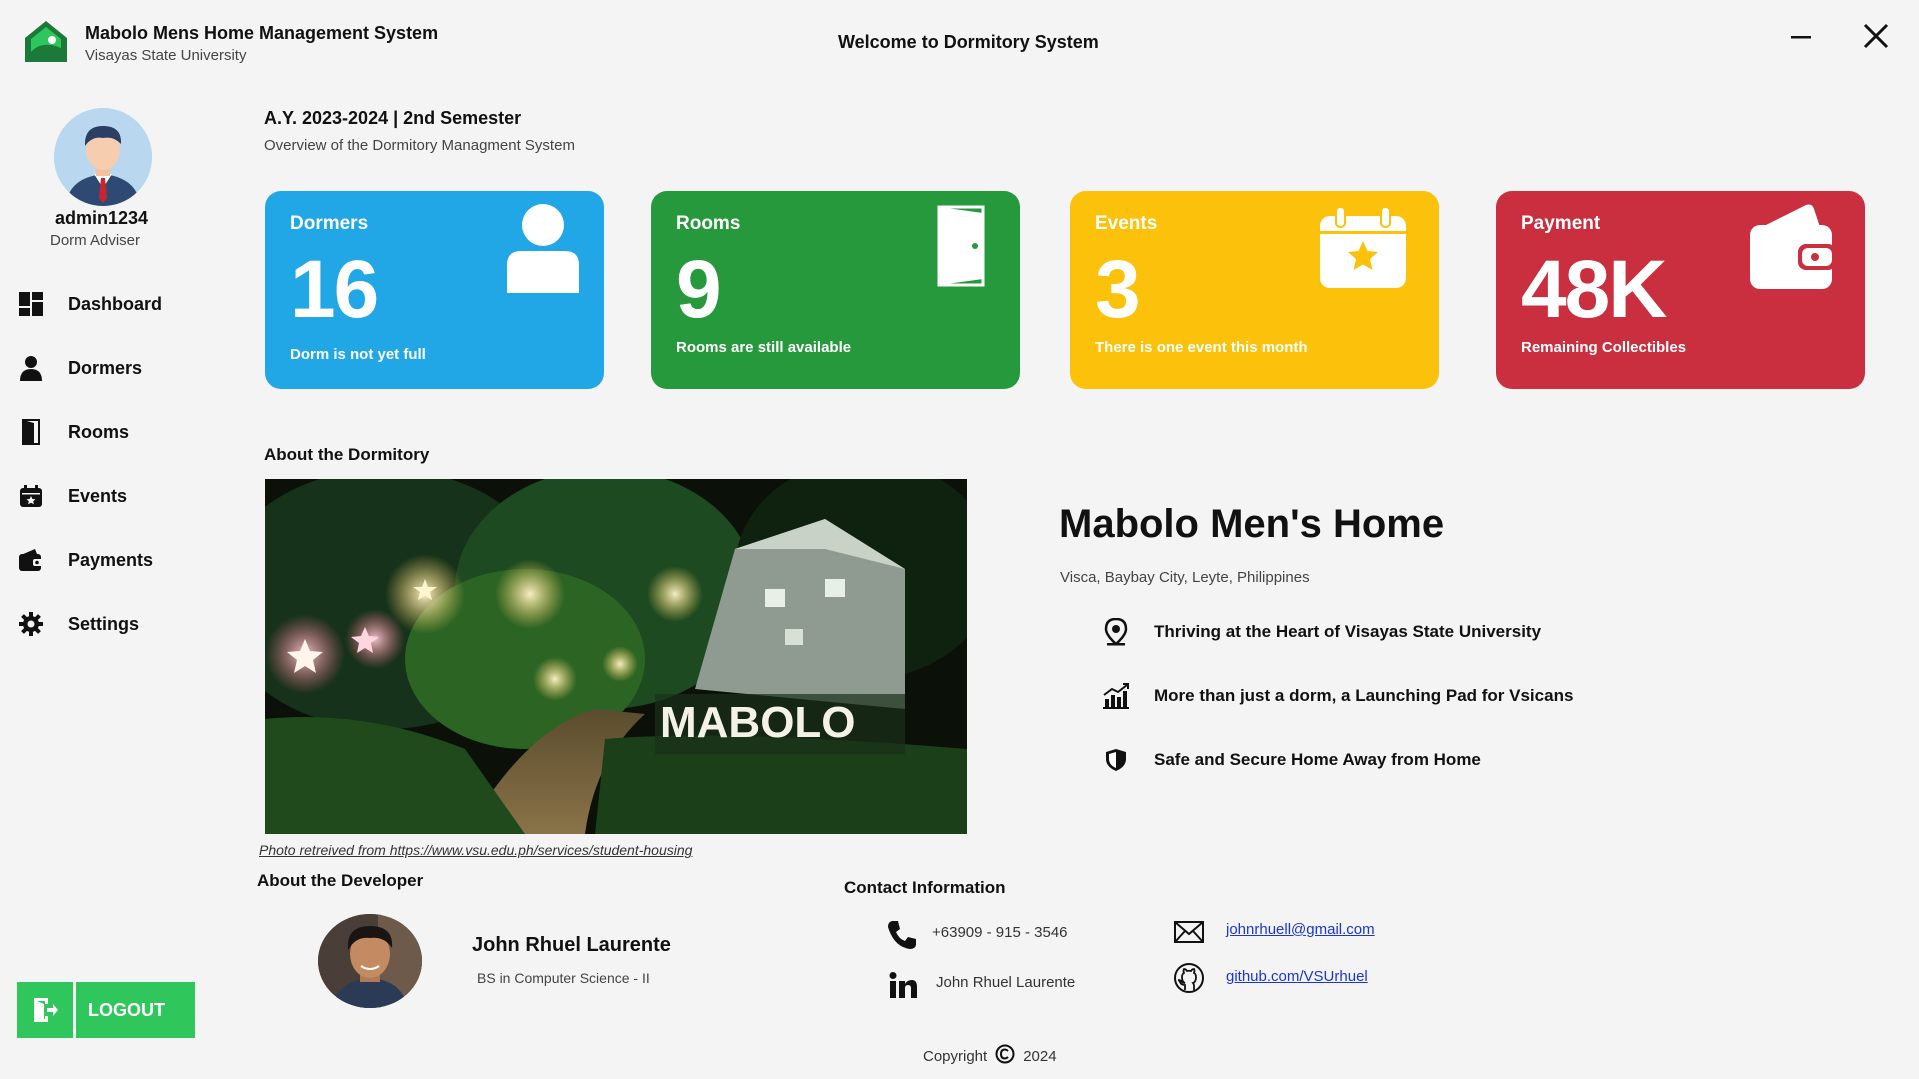 The height and width of the screenshot is (1079, 1919). Describe the element at coordinates (699, 289) in the screenshot. I see `card-value: 9` at that location.